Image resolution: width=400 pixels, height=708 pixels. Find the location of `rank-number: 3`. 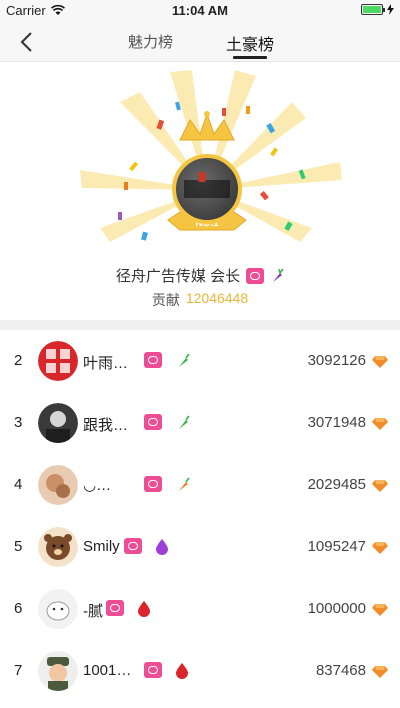

rank-number: 3 is located at coordinates (18, 422).